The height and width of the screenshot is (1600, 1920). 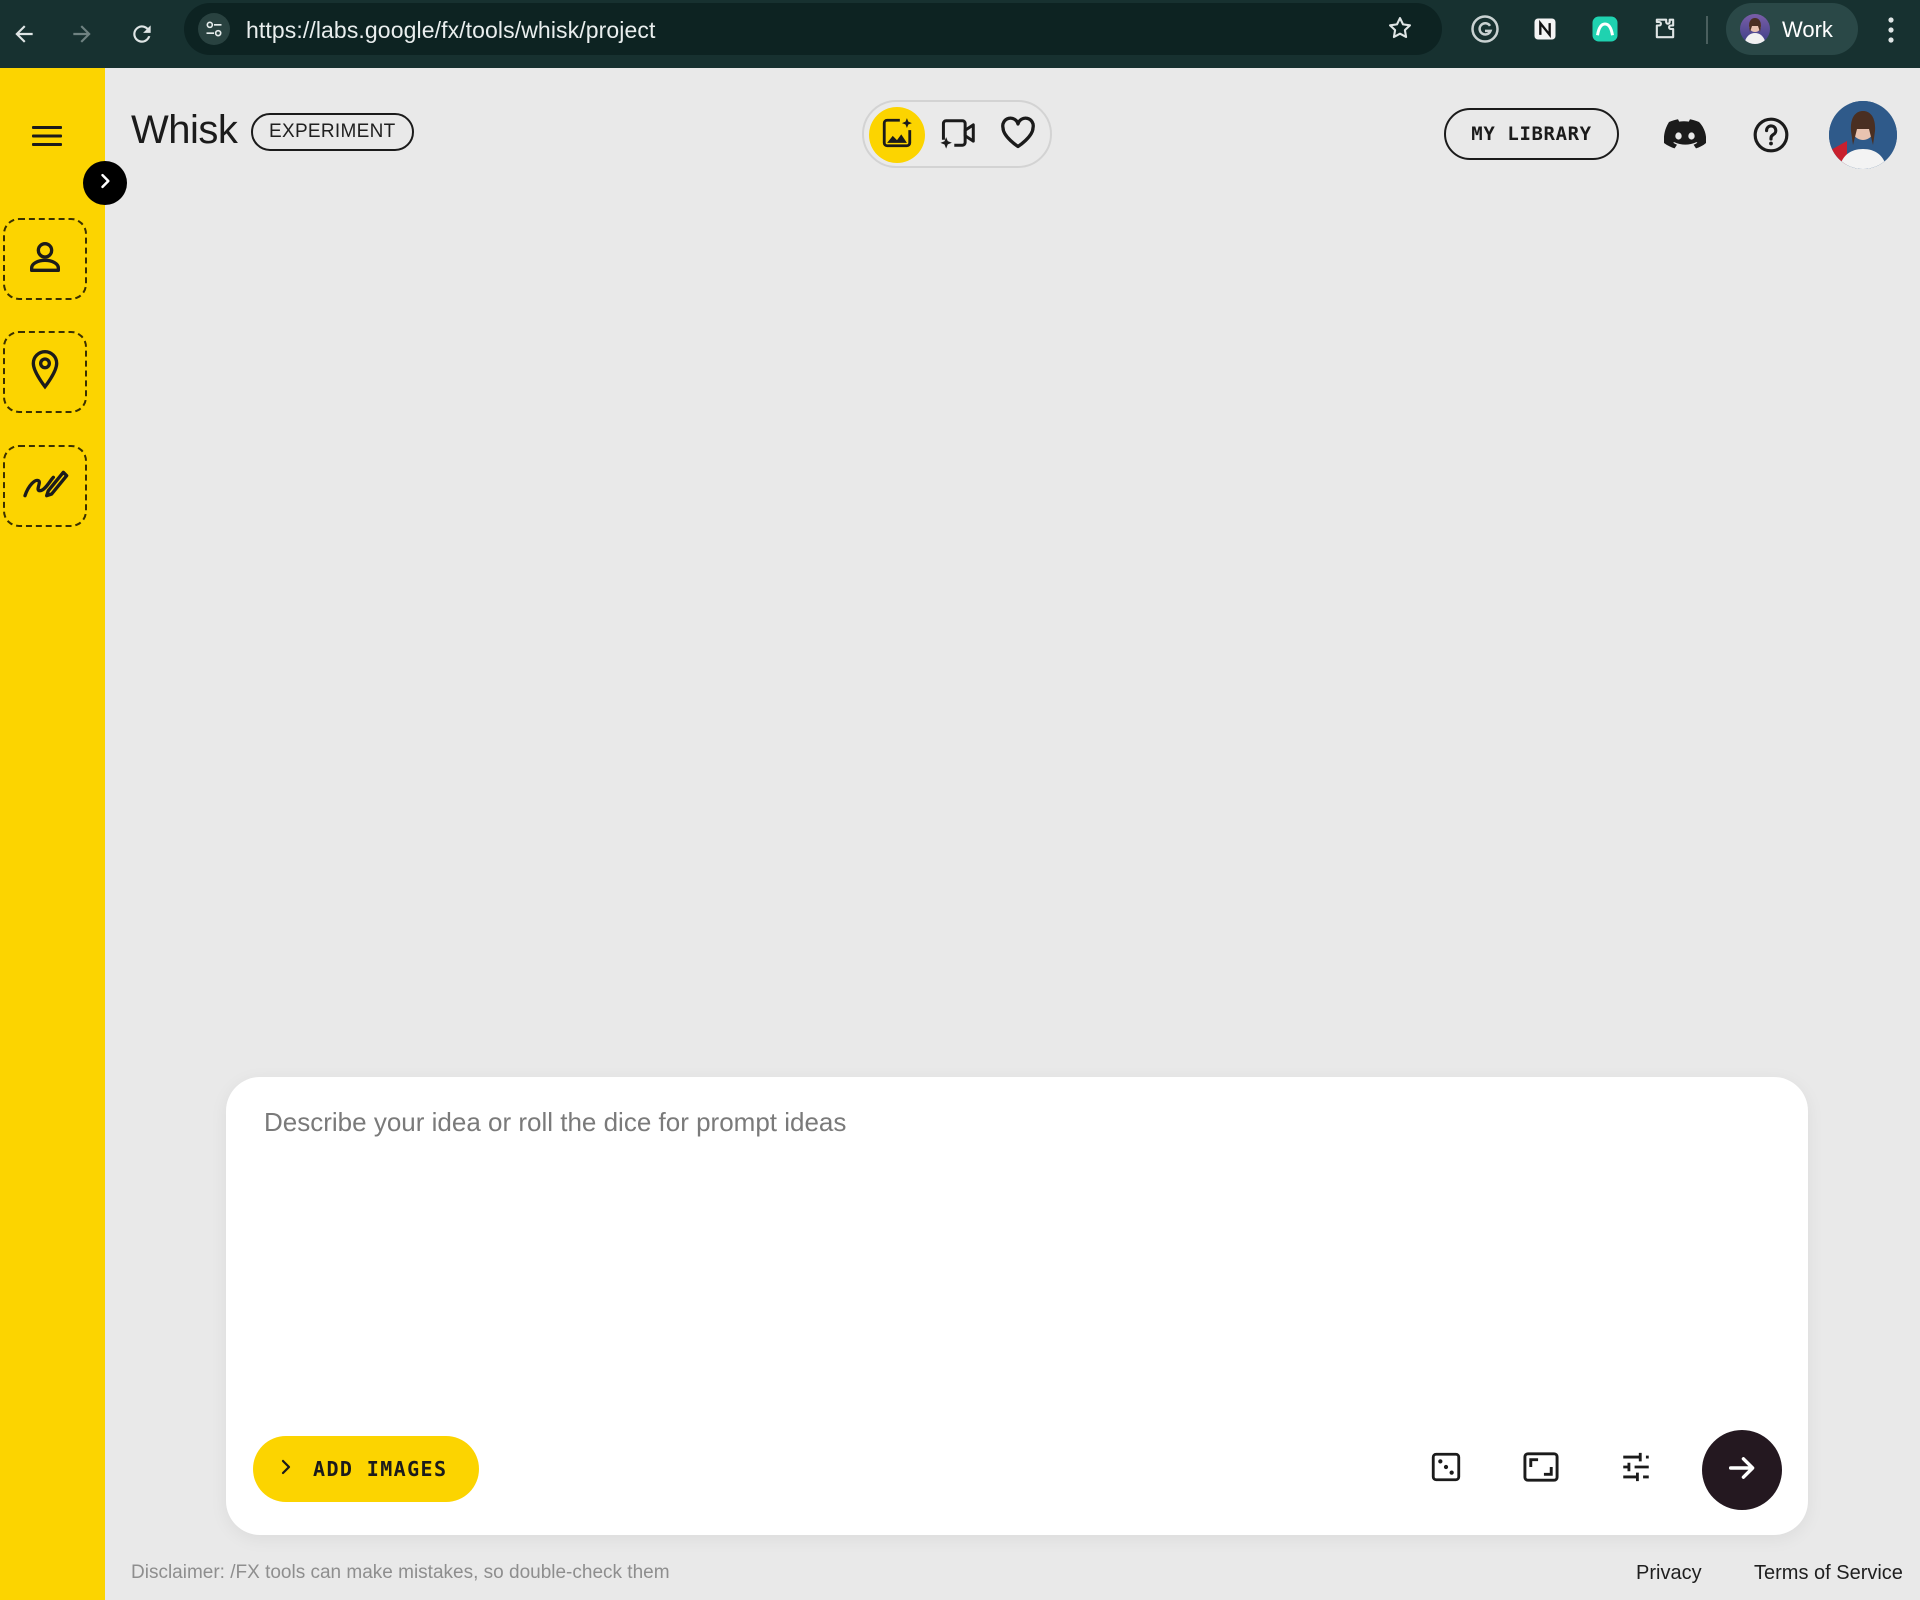 I want to click on site-settings-icon, so click(x=214, y=29).